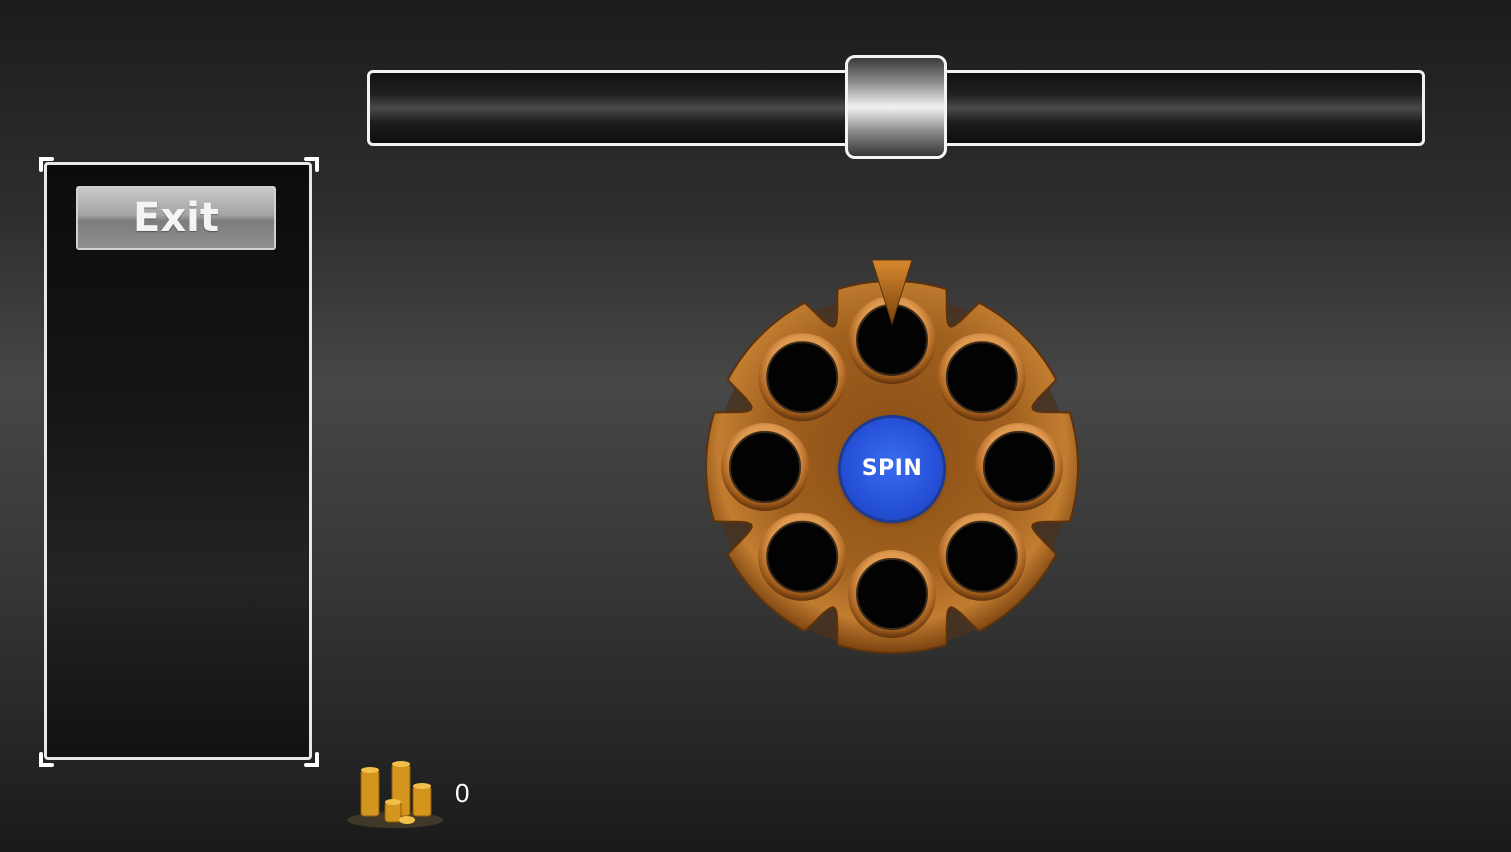 This screenshot has height=852, width=1511. Describe the element at coordinates (892, 469) in the screenshot. I see `spin-button: SPIN` at that location.